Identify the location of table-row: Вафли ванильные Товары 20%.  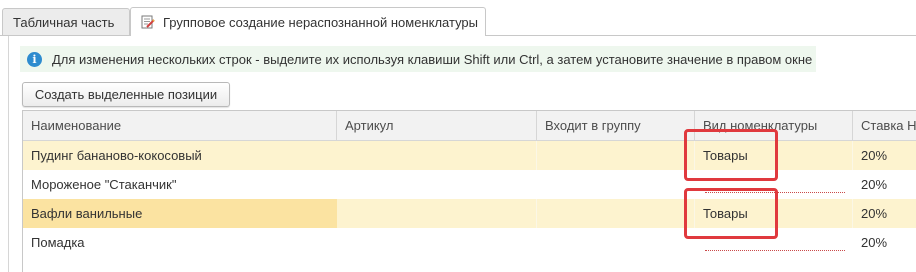
(469, 213).